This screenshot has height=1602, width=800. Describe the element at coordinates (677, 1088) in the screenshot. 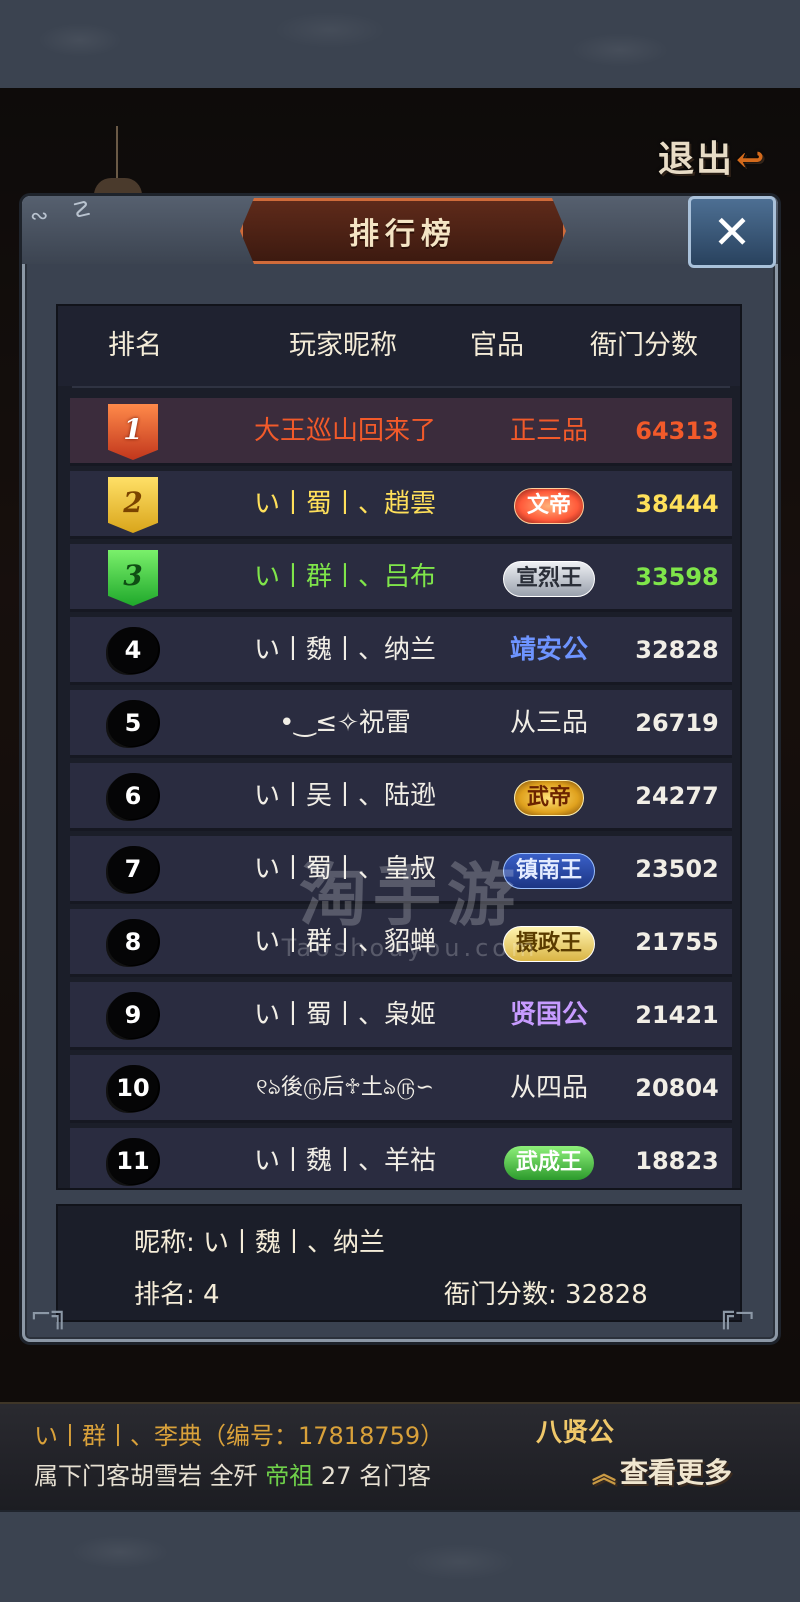

I see `score: 20804` at that location.